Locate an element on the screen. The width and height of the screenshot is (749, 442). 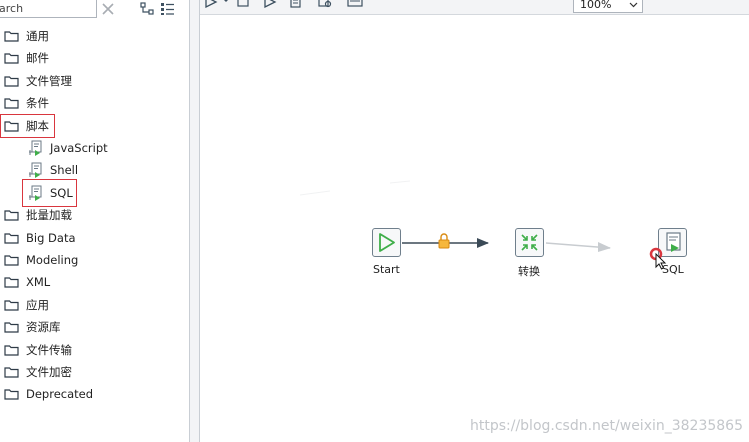
tree-folder: 文件传输 is located at coordinates (38, 350).